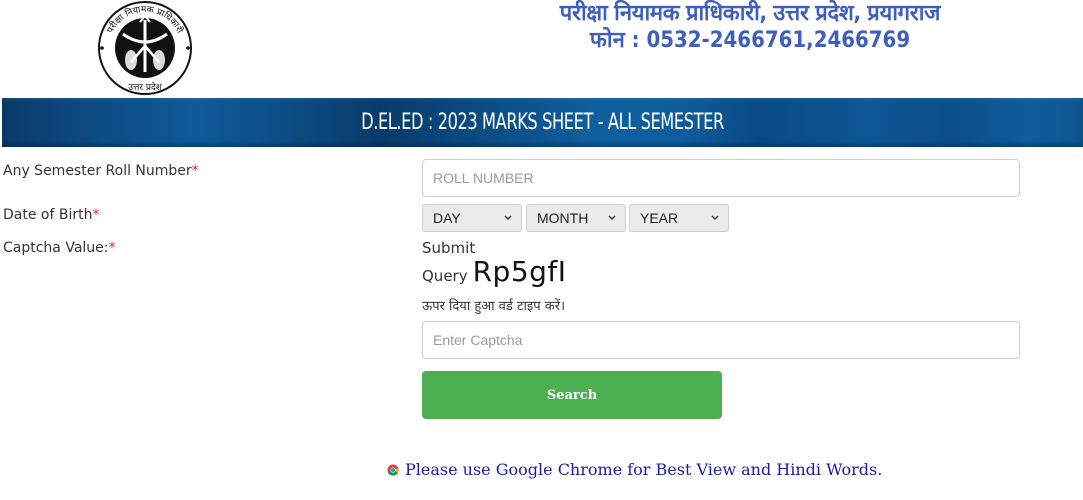  I want to click on captcha-label: Captcha Value:*, so click(59, 248).